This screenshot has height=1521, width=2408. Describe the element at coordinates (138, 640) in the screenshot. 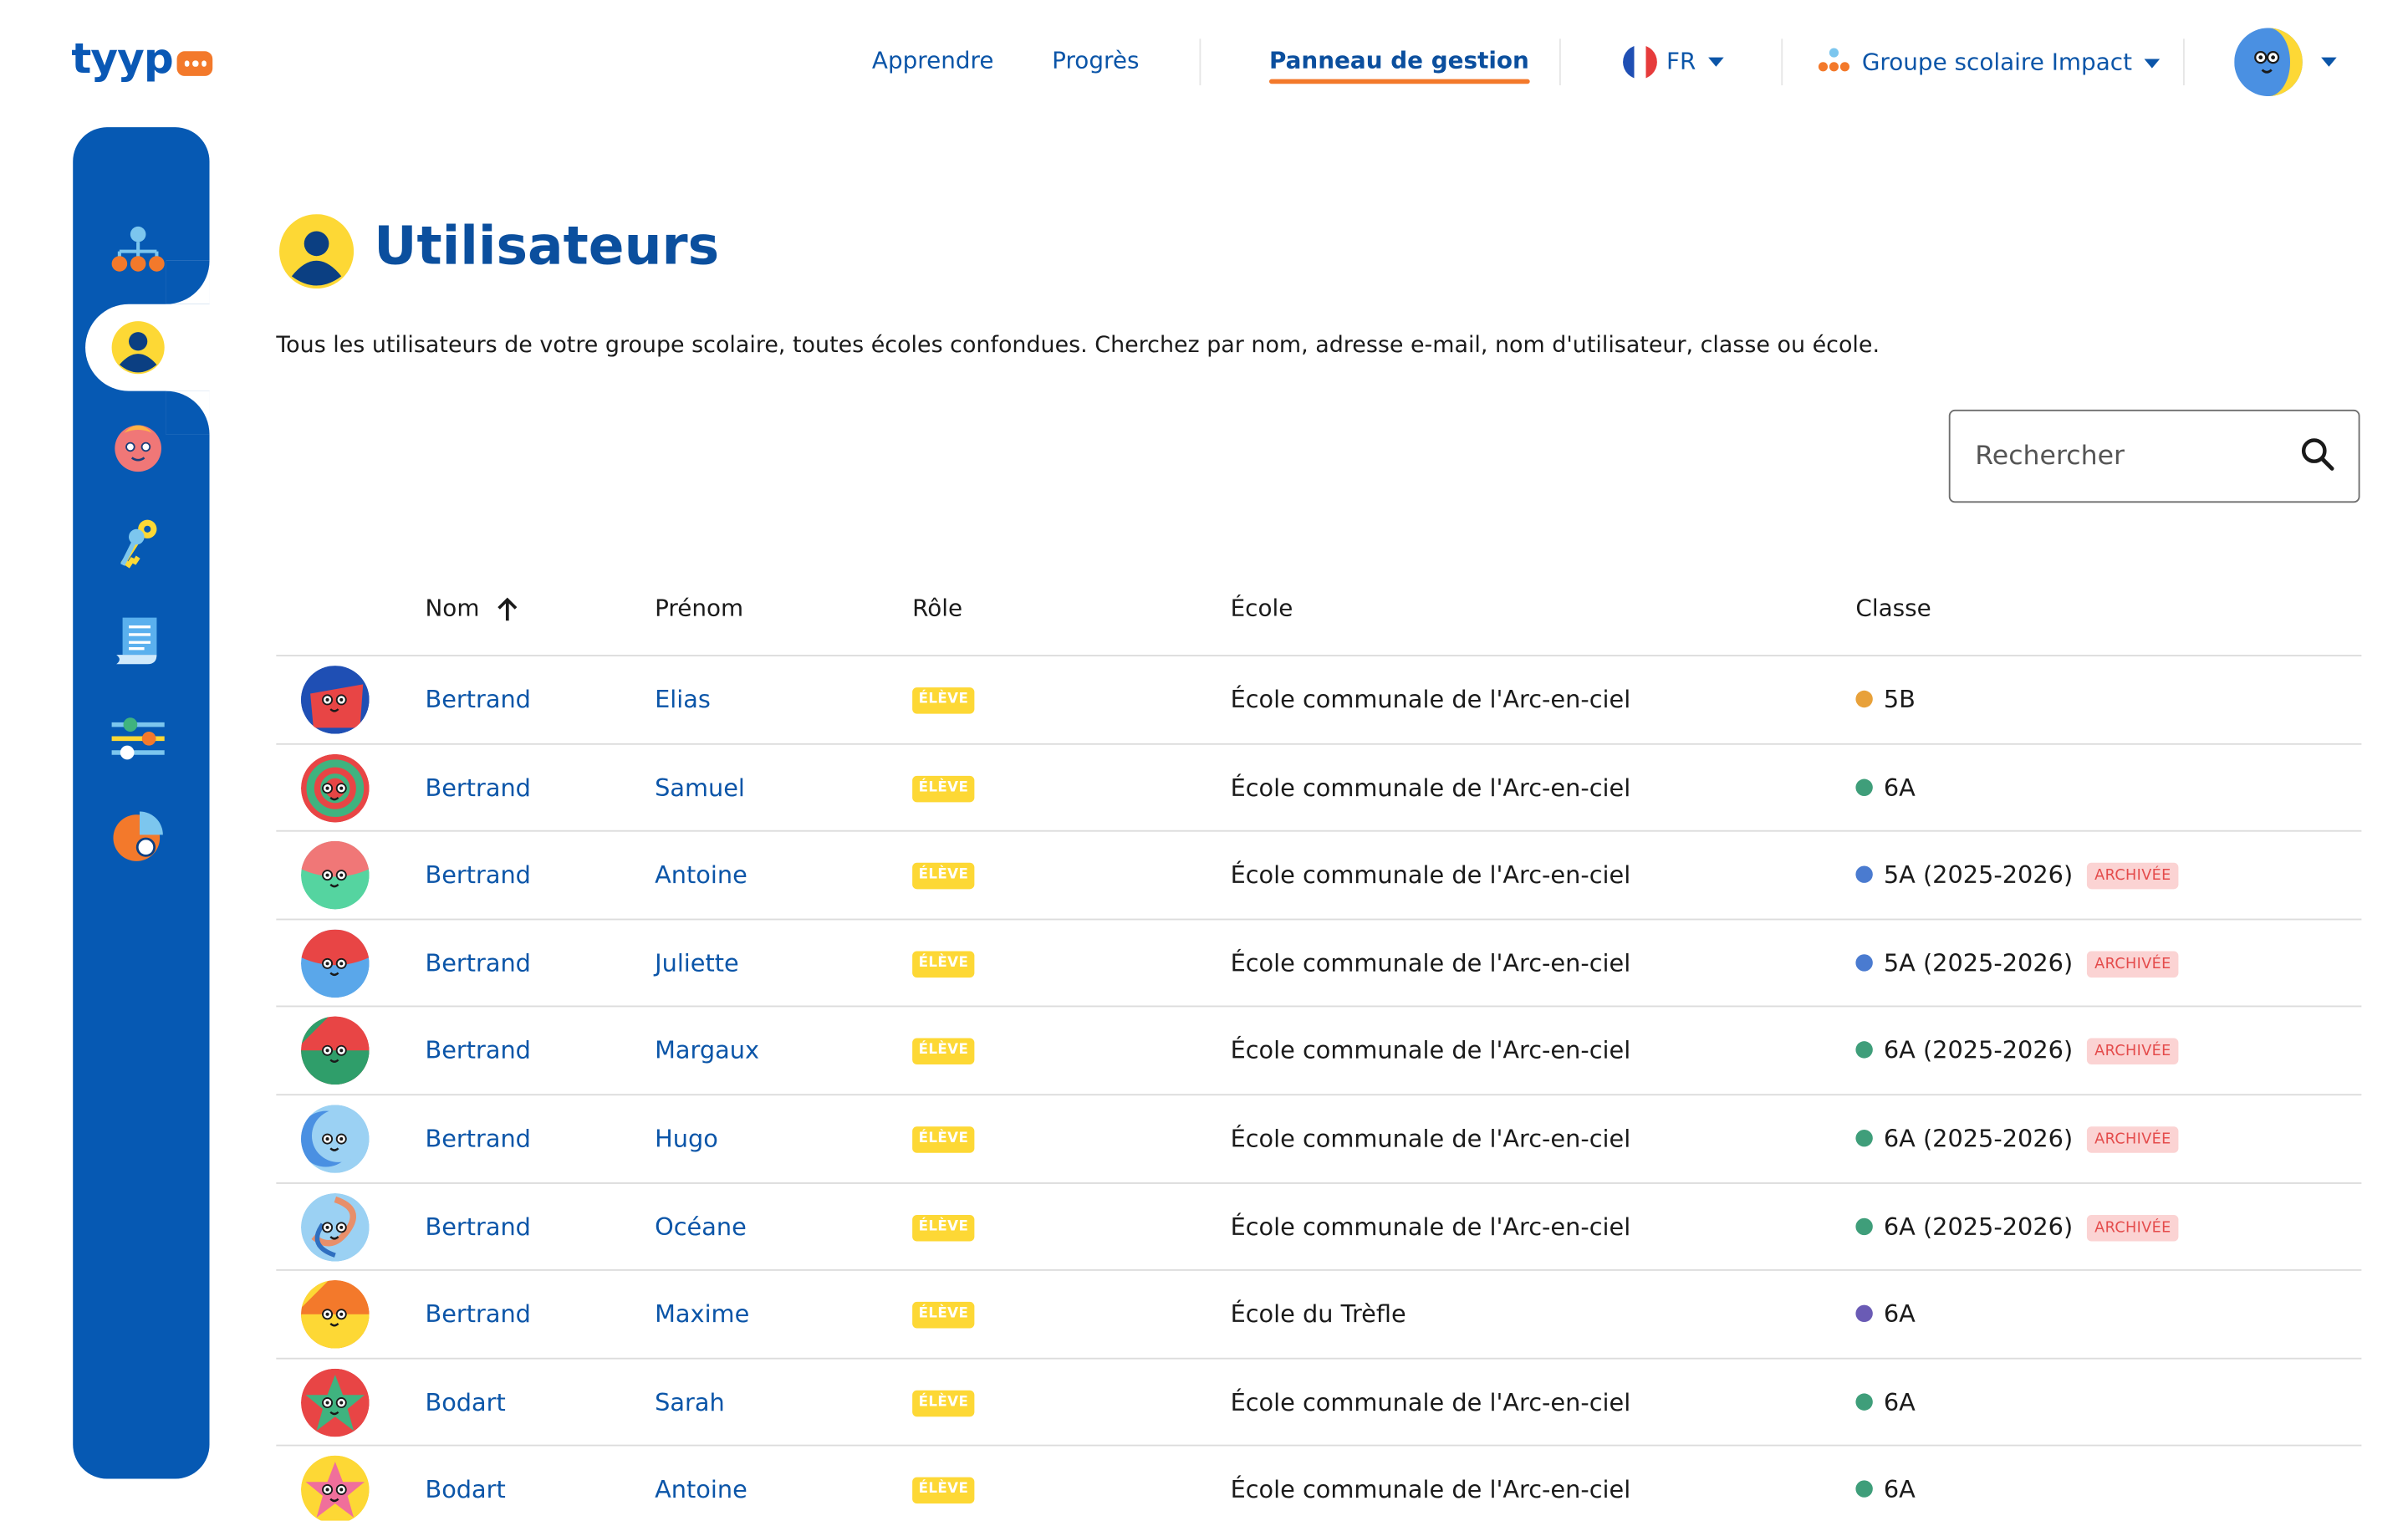

I see `sidebar-item-reports` at that location.